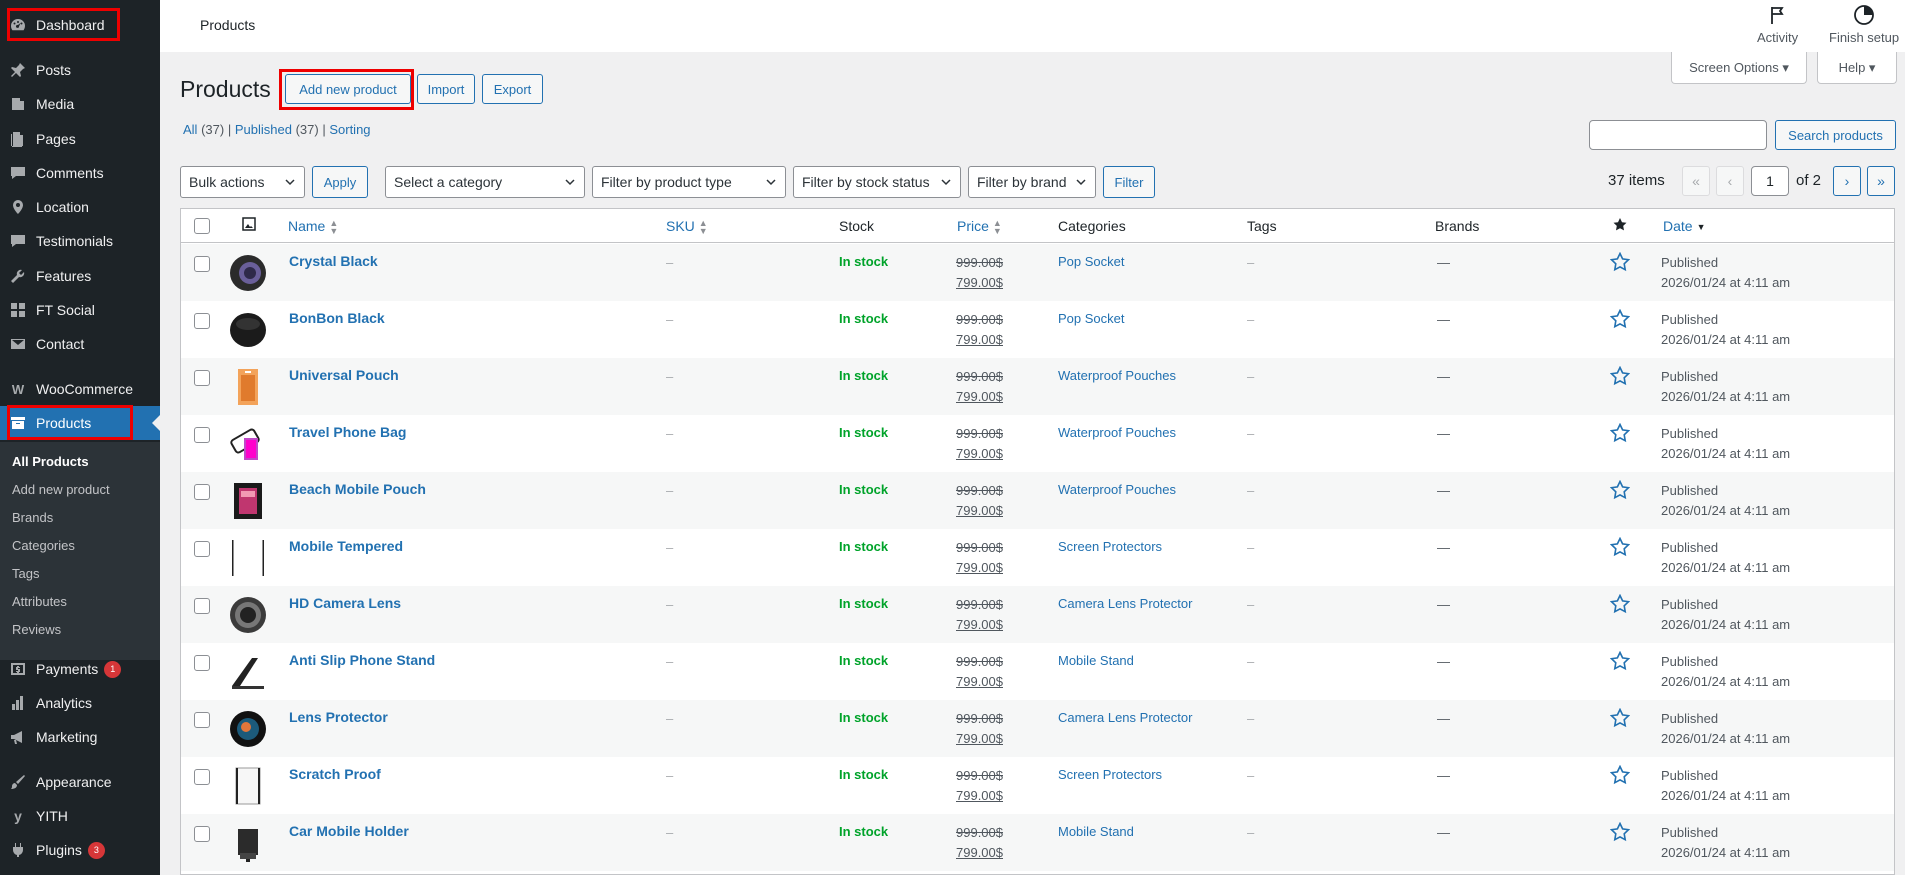 This screenshot has width=1905, height=875. Describe the element at coordinates (50, 461) in the screenshot. I see `submenu-all-products: All Products` at that location.